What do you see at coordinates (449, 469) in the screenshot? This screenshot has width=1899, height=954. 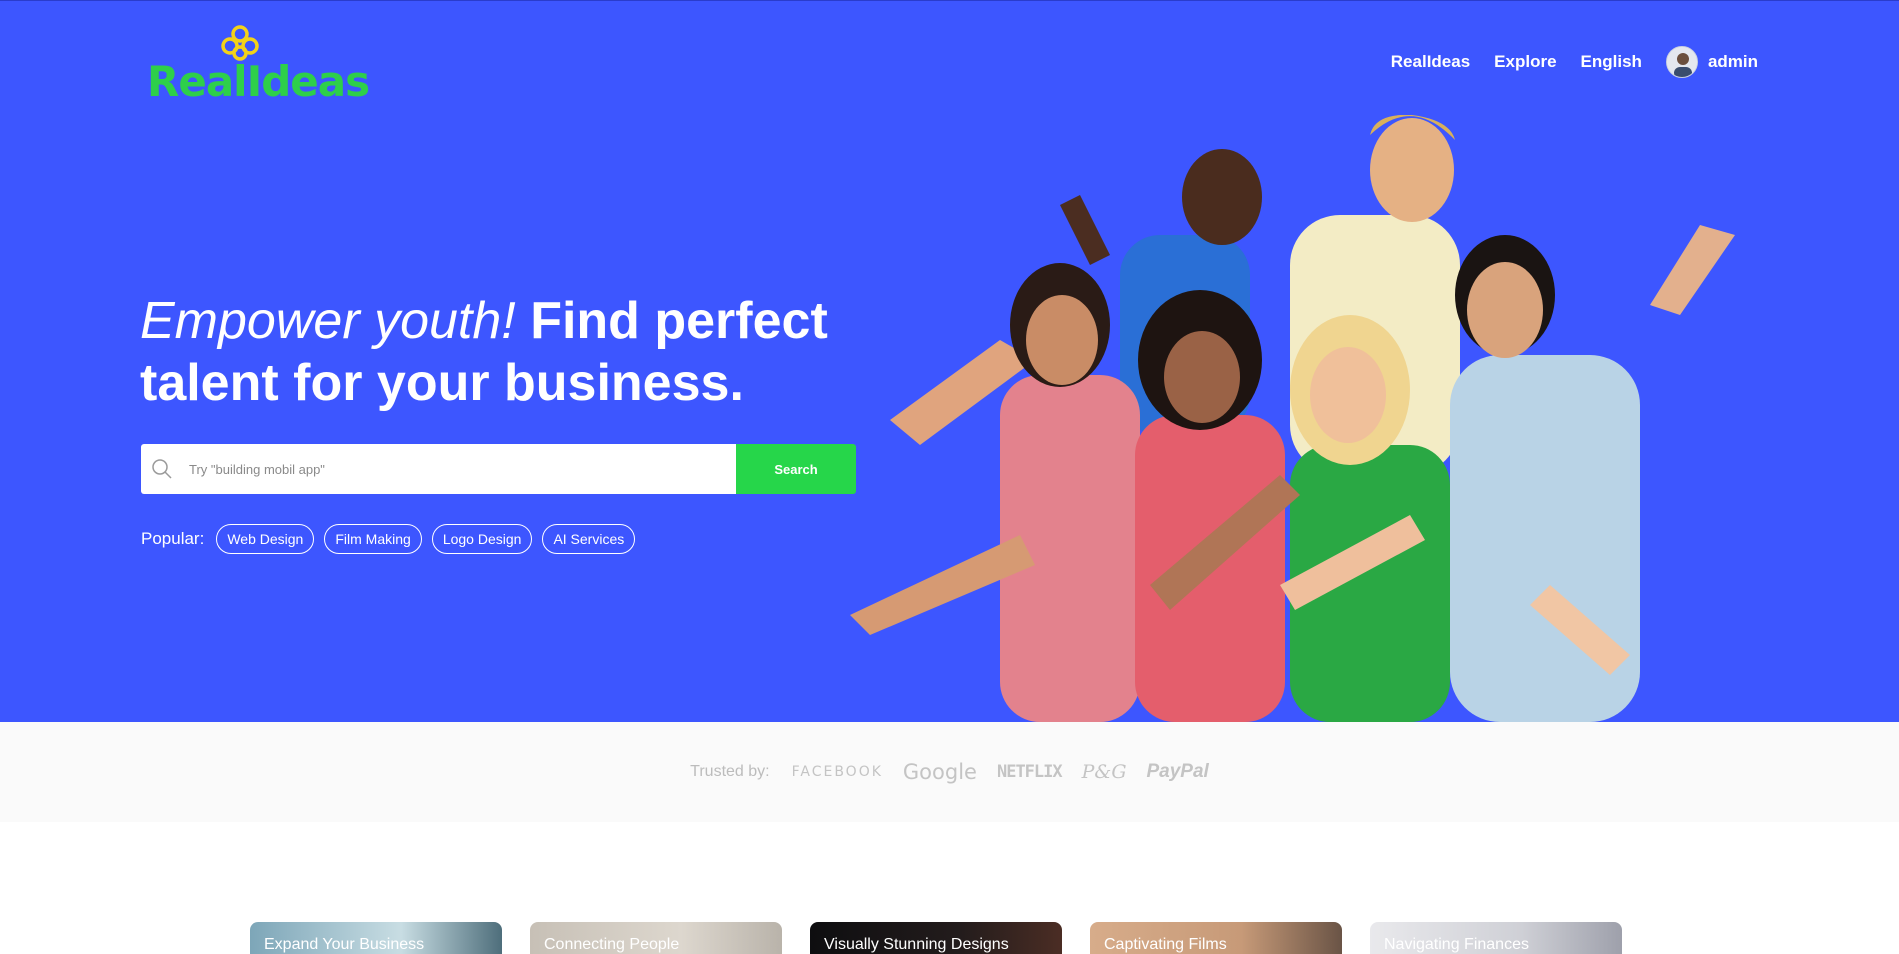 I see `search-input` at bounding box center [449, 469].